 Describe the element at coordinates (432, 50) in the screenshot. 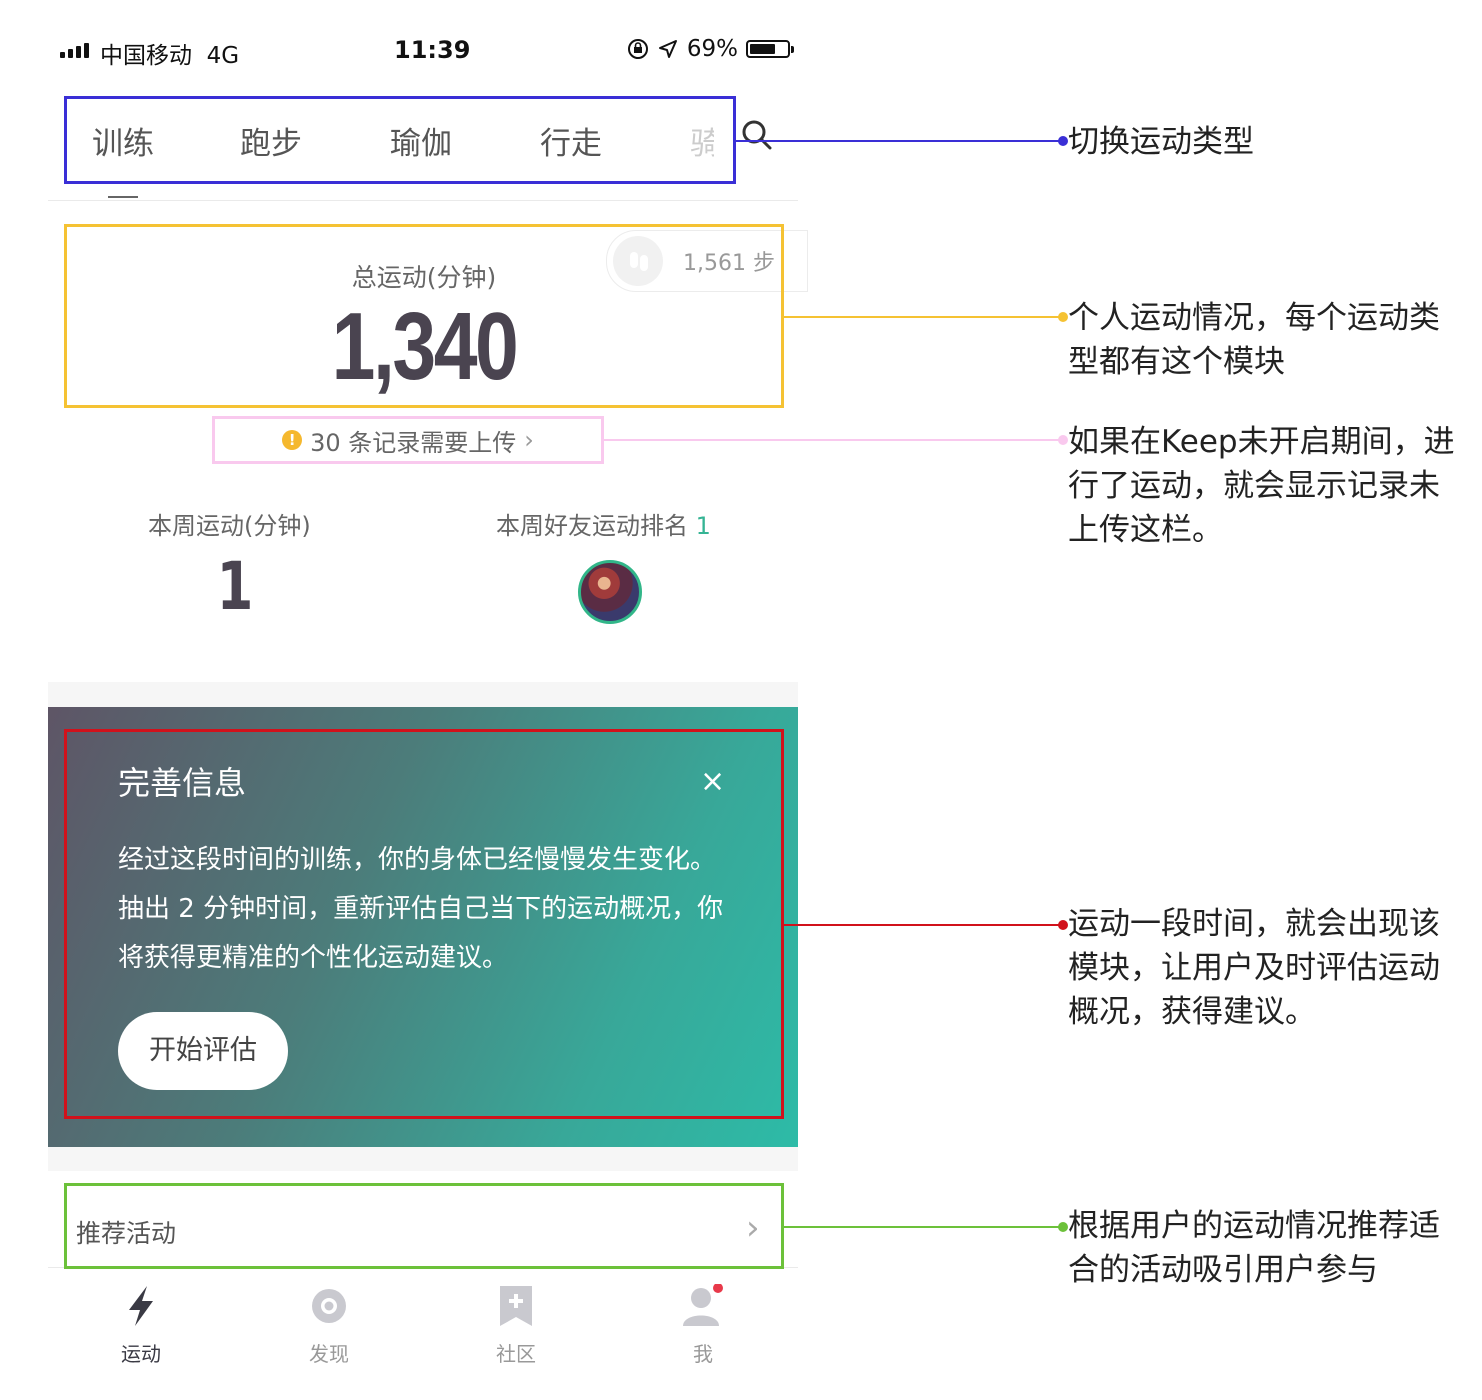

I see `clock: 11:39` at that location.